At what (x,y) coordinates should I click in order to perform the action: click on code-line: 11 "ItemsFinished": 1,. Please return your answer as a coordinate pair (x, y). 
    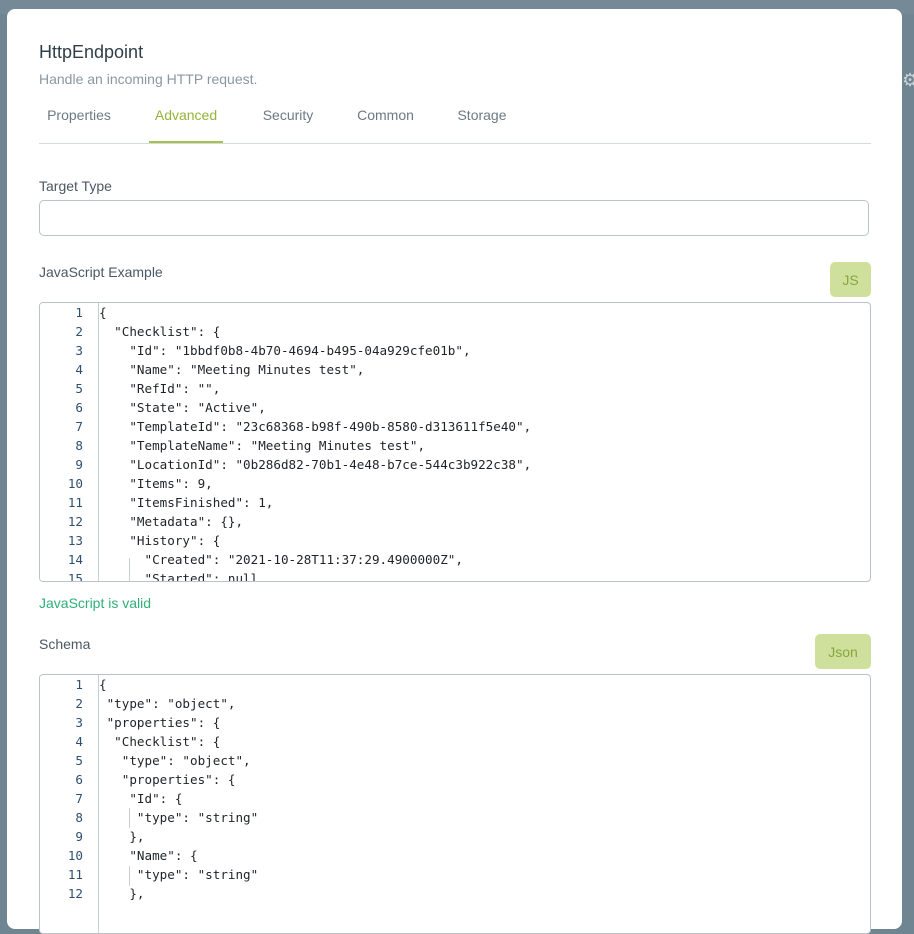
    Looking at the image, I should click on (455, 502).